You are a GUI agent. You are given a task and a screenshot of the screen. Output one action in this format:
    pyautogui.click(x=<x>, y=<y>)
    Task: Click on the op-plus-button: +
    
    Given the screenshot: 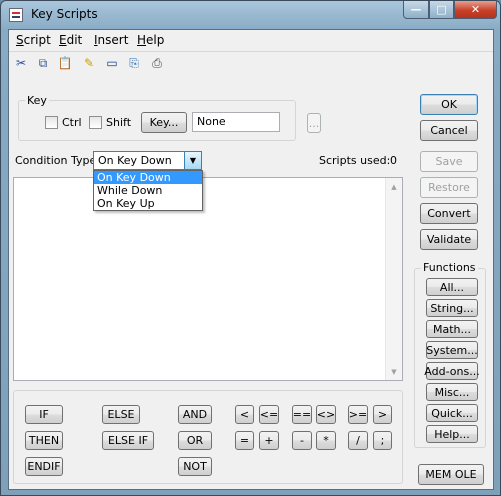 What is the action you would take?
    pyautogui.click(x=269, y=440)
    